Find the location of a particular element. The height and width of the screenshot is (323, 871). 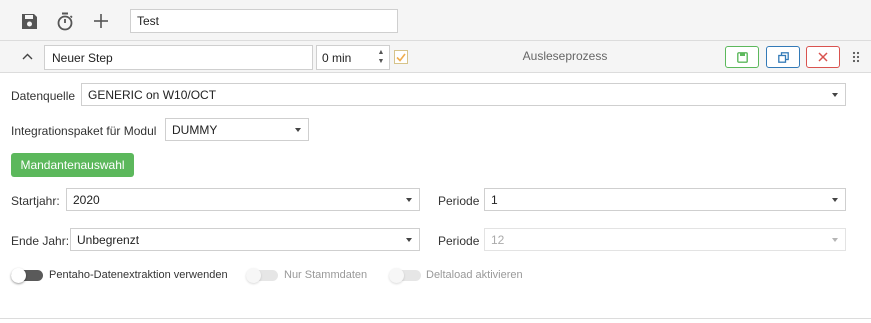

step-type-label: Ausleseprozess is located at coordinates (565, 56).